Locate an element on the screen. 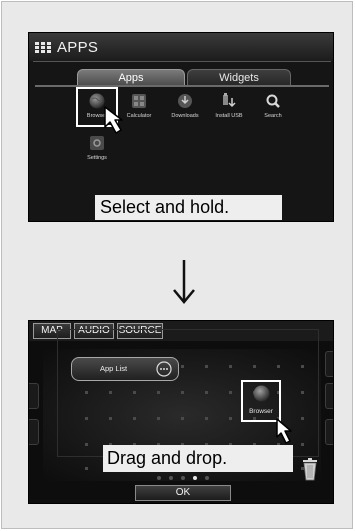  header-divider is located at coordinates (182, 61).